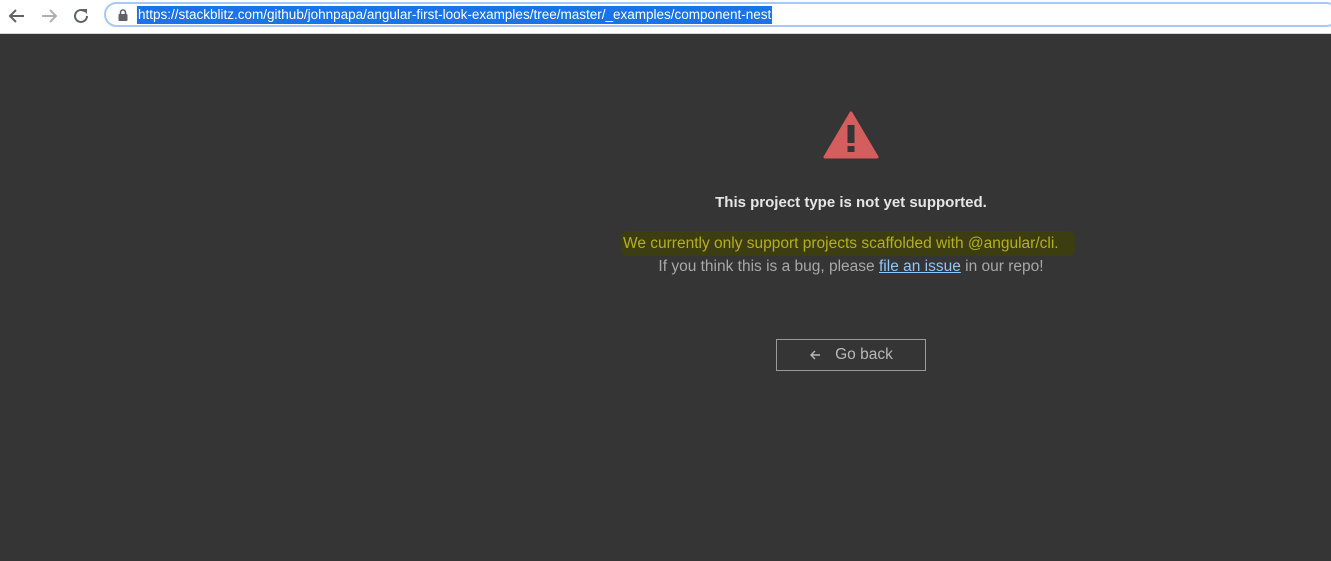 The image size is (1331, 561). Describe the element at coordinates (920, 266) in the screenshot. I see `file-issue-link: file an issue` at that location.